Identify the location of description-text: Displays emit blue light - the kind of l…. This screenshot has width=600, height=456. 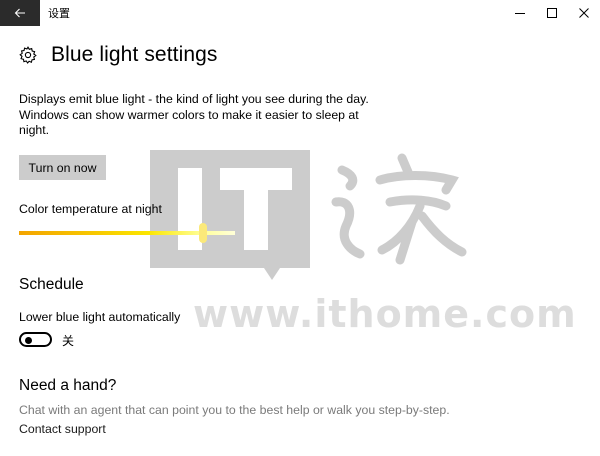
(194, 114).